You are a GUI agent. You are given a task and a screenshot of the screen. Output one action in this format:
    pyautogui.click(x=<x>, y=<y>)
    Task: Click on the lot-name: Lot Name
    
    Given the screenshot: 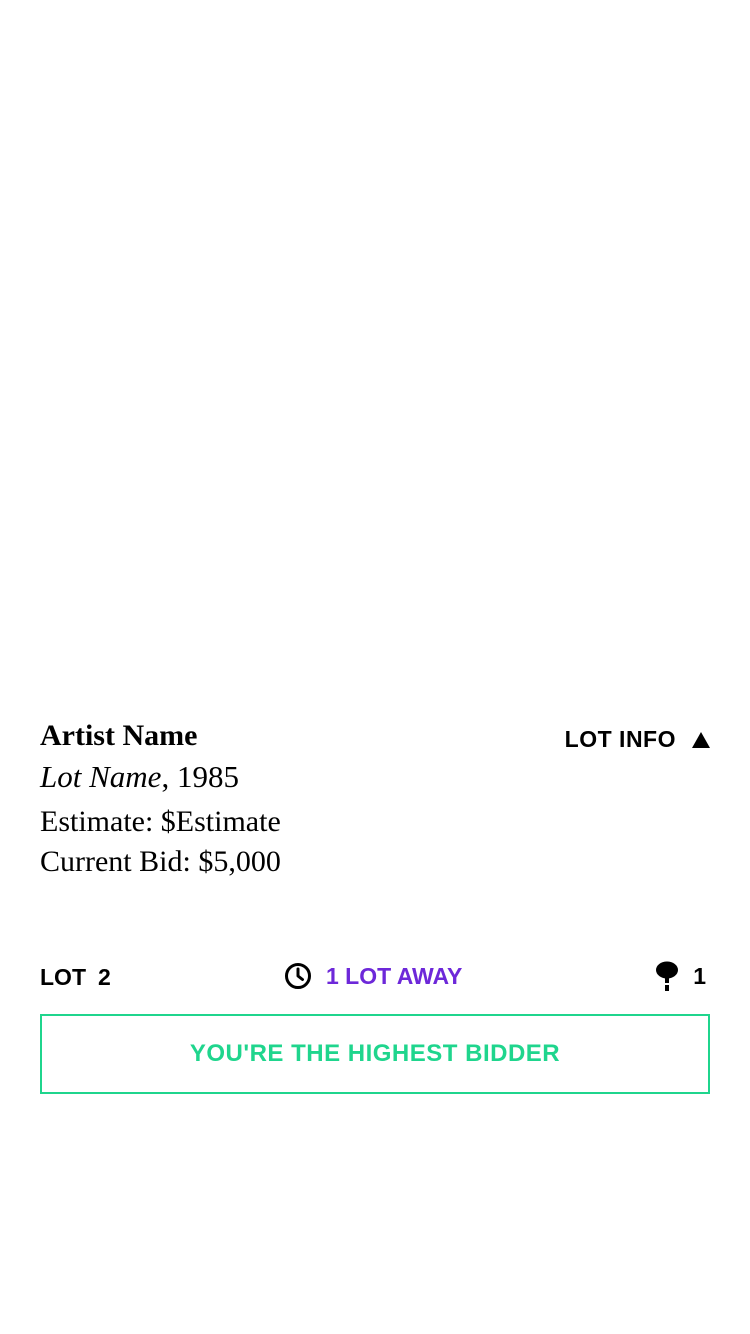 What is the action you would take?
    pyautogui.click(x=101, y=776)
    